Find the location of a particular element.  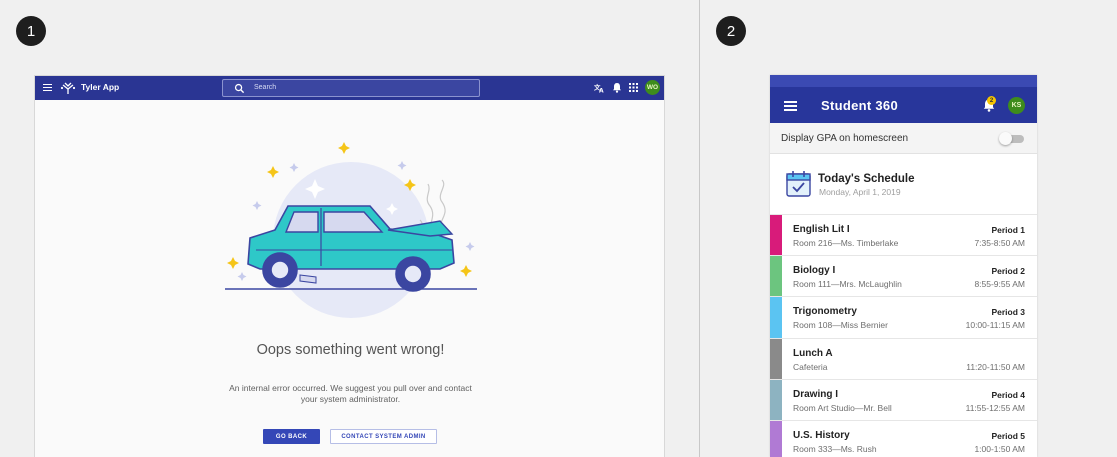

class-time: 7:35-8:50 AM is located at coordinates (999, 243).